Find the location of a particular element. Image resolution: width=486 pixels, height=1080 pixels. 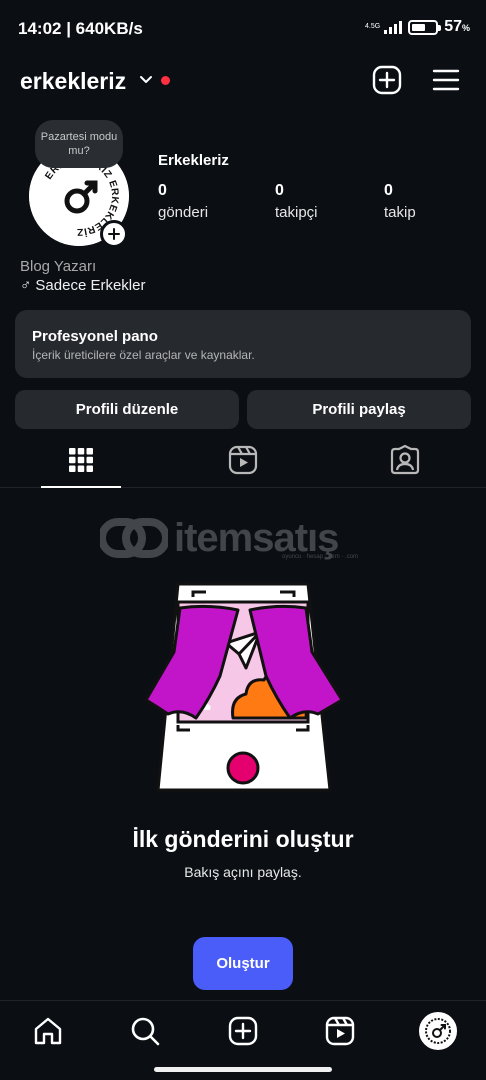

empty-state-subtitle: Bakış açını paylaş. is located at coordinates (243, 872).